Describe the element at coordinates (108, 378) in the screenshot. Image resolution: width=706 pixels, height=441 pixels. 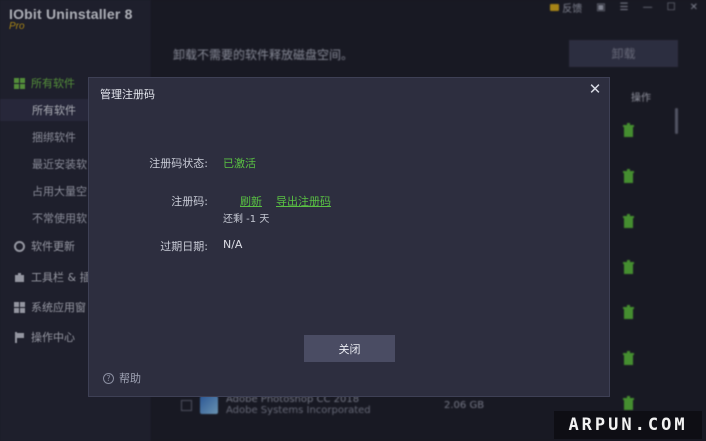
I see `help-icon: ?` at that location.